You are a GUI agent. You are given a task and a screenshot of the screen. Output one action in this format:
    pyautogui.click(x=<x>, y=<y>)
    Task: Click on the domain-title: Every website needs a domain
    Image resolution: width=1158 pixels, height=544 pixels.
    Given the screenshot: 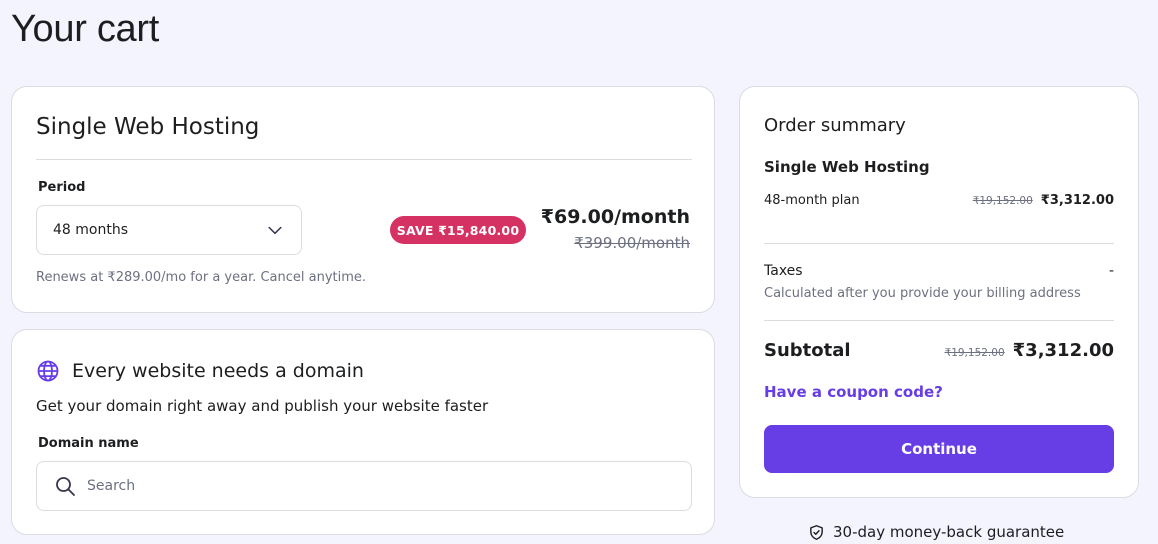 What is the action you would take?
    pyautogui.click(x=218, y=371)
    